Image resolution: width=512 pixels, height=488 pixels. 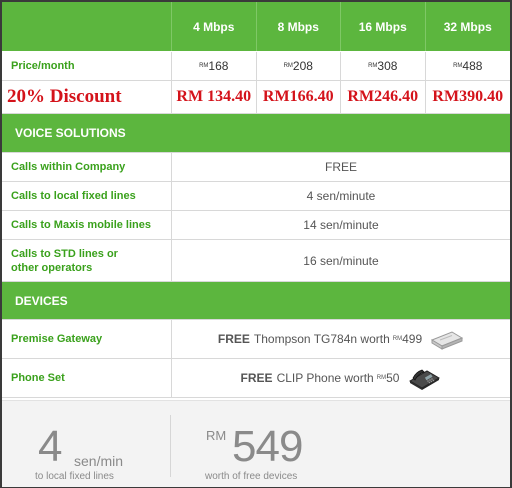 What do you see at coordinates (341, 378) in the screenshot?
I see `device-row-value: FREE CLIP Phone worth RM 50` at bounding box center [341, 378].